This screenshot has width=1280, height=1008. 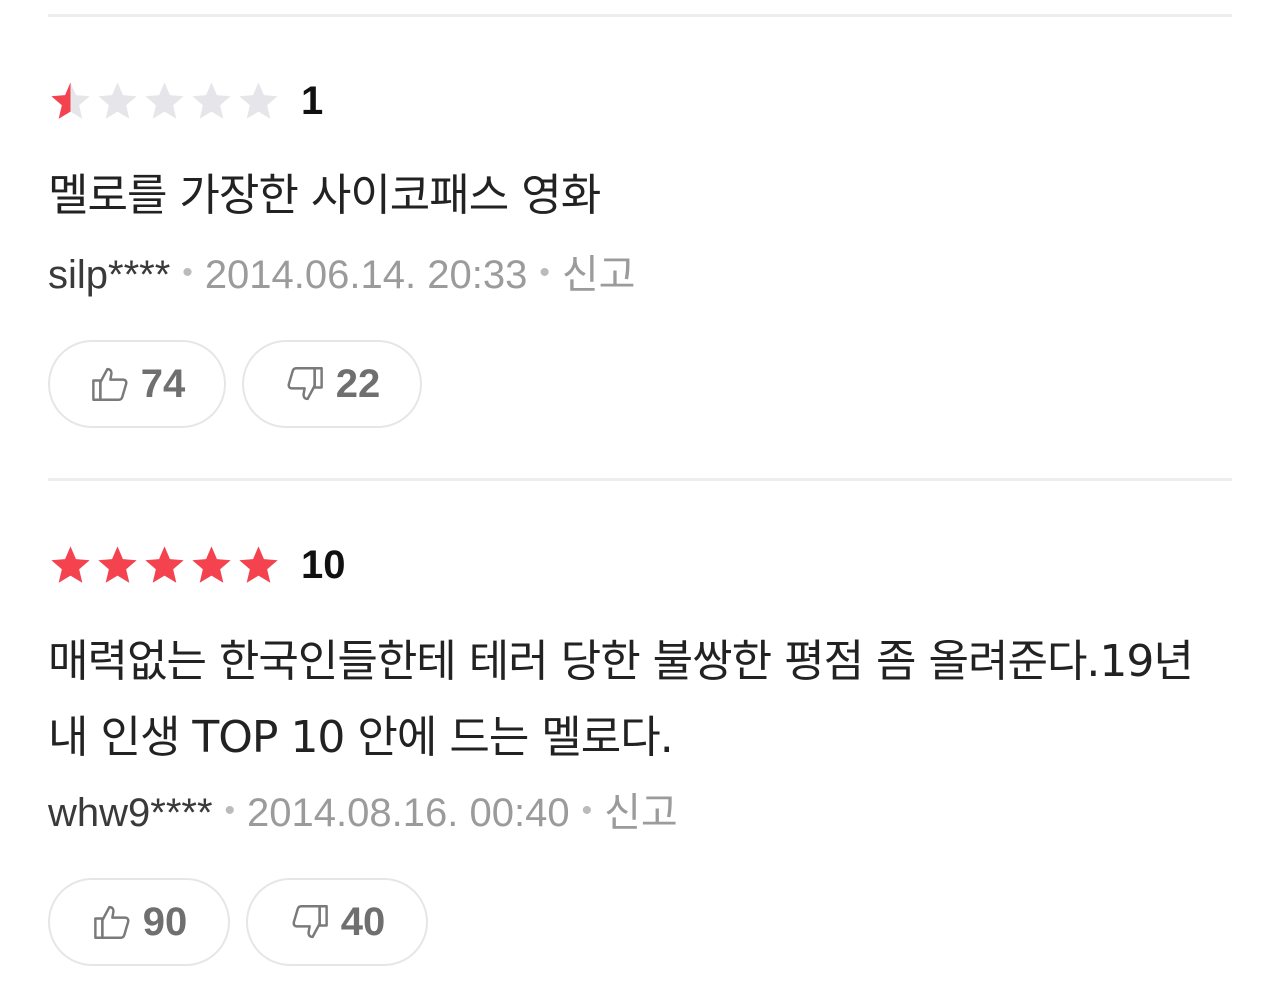 I want to click on rating-row: 10, so click(x=197, y=565).